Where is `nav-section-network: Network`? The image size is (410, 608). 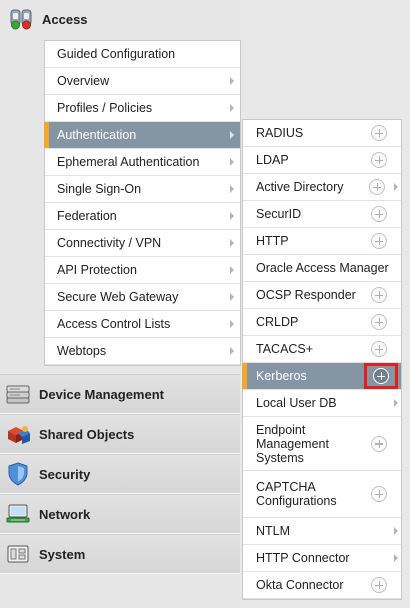
nav-section-network: Network is located at coordinates (120, 514).